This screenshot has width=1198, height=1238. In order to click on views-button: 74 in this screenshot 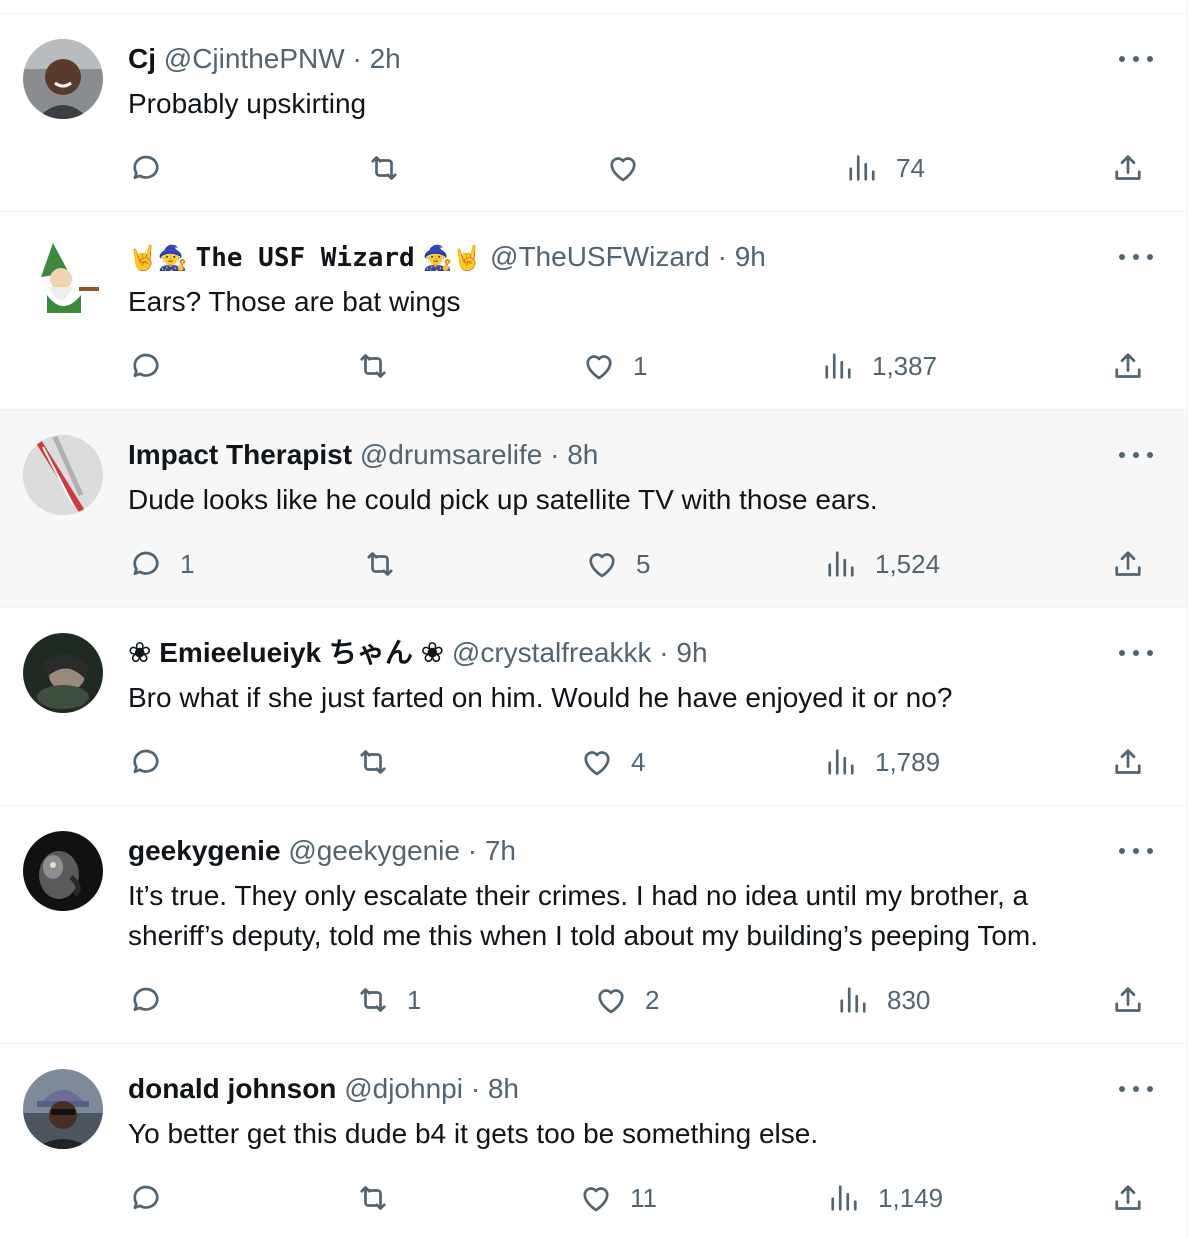, I will do `click(884, 168)`.